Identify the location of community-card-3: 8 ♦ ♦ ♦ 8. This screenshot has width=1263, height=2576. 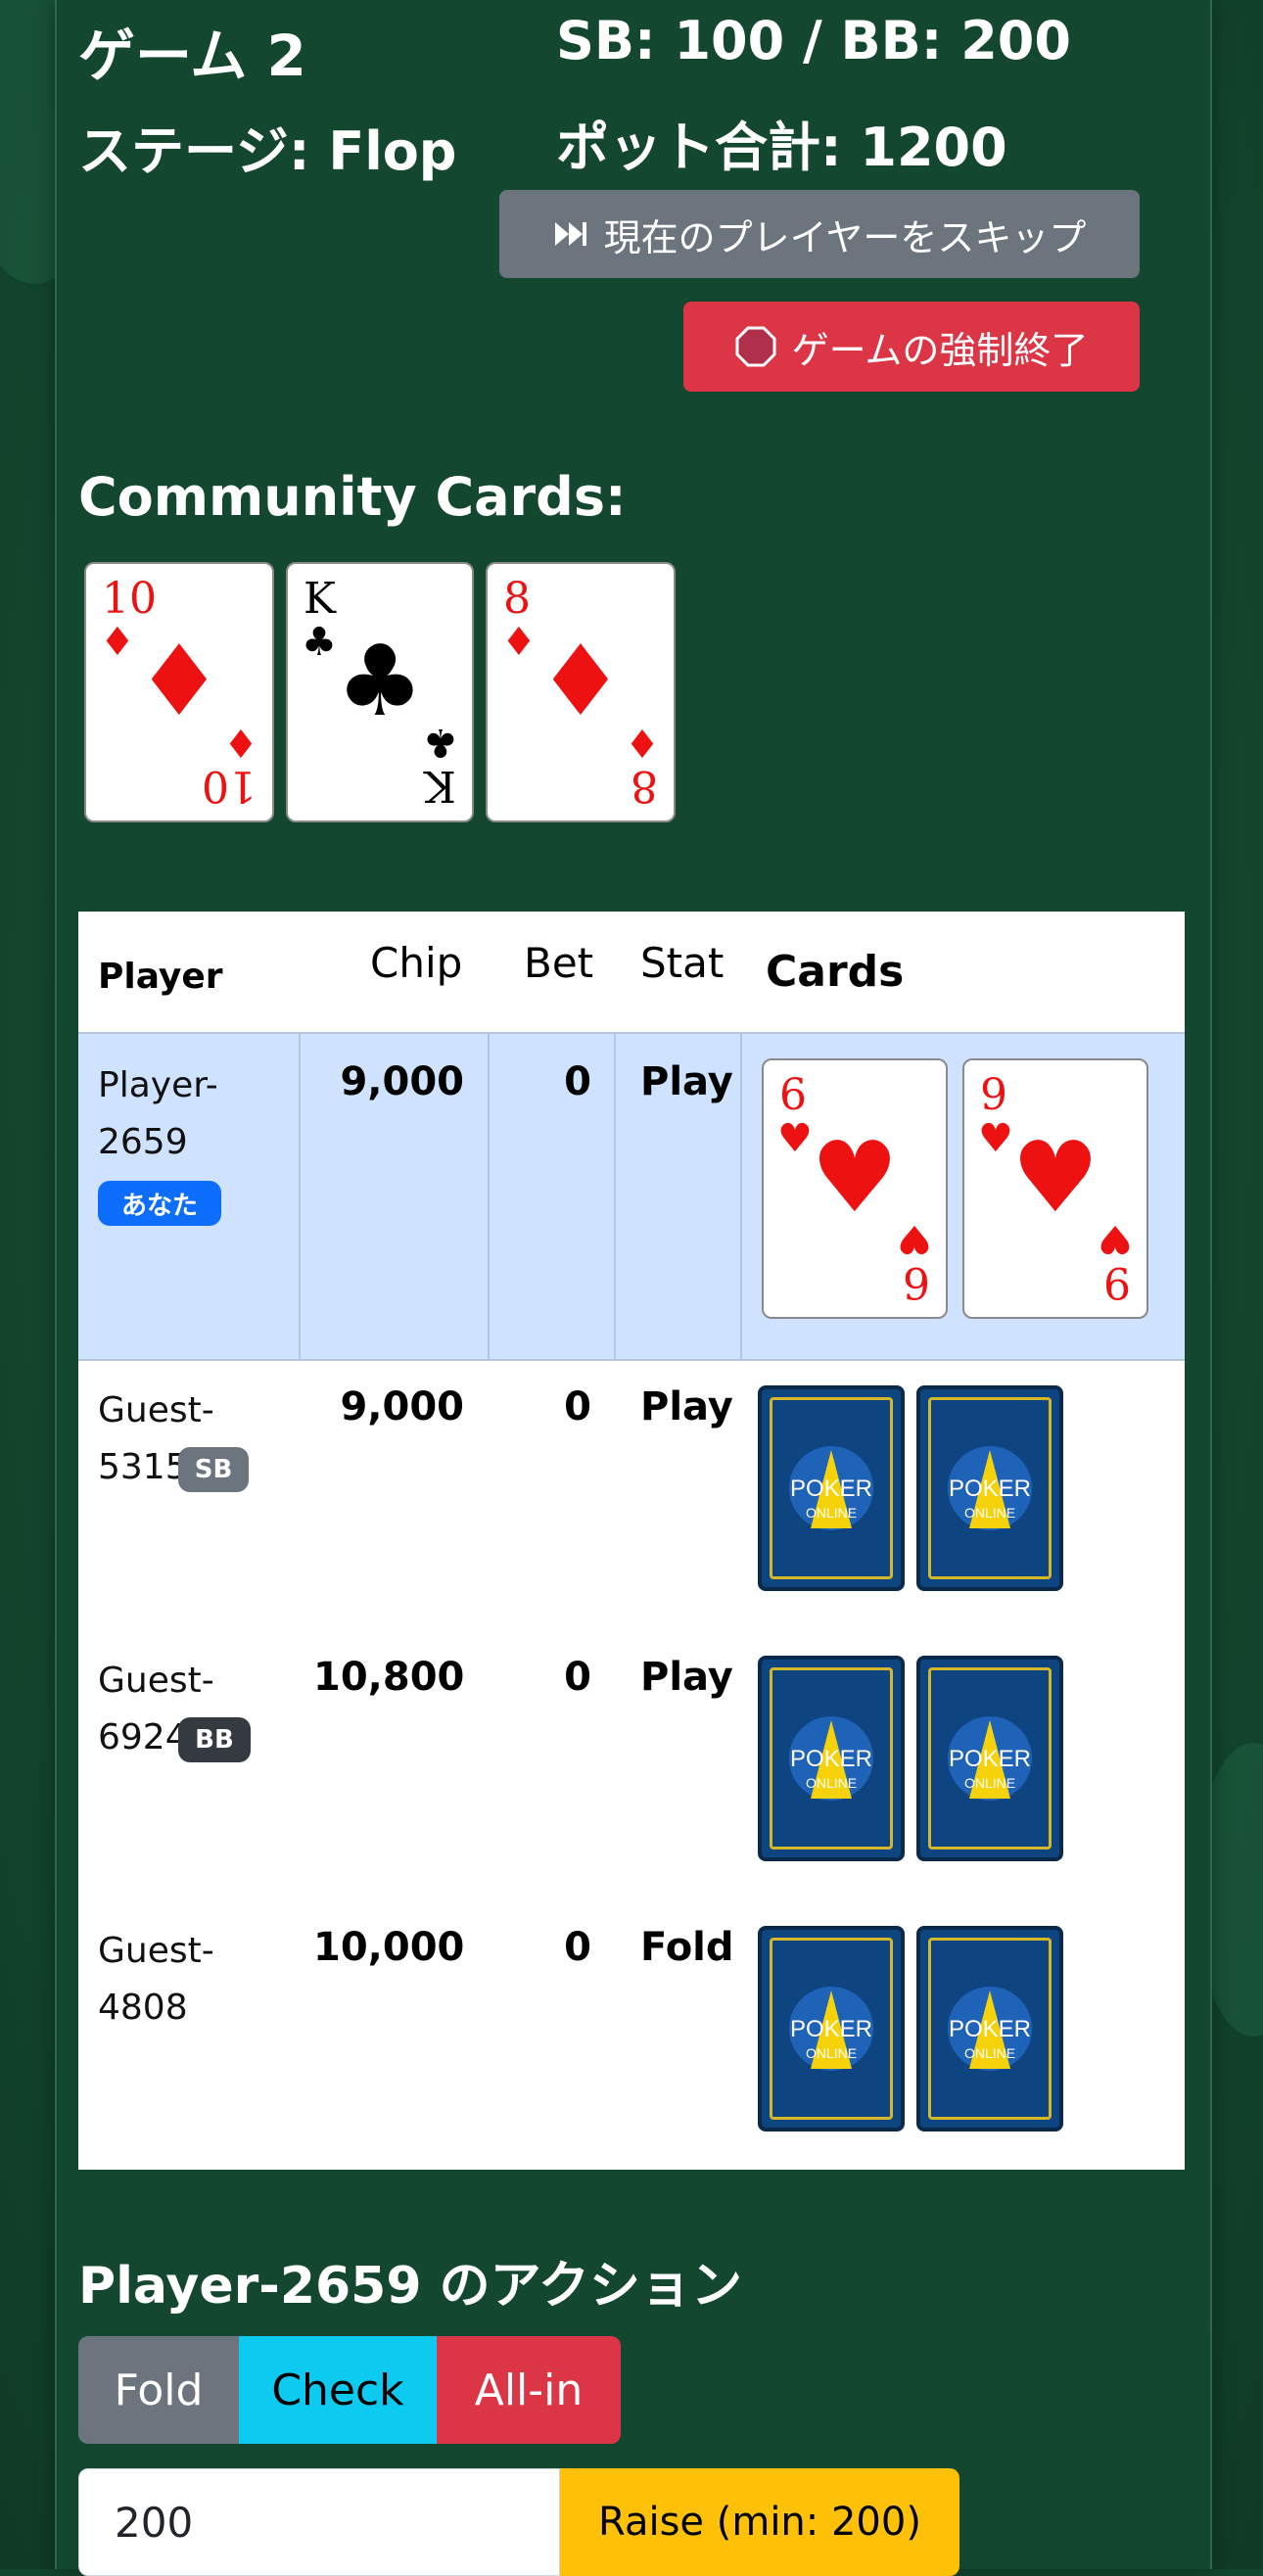
(581, 692).